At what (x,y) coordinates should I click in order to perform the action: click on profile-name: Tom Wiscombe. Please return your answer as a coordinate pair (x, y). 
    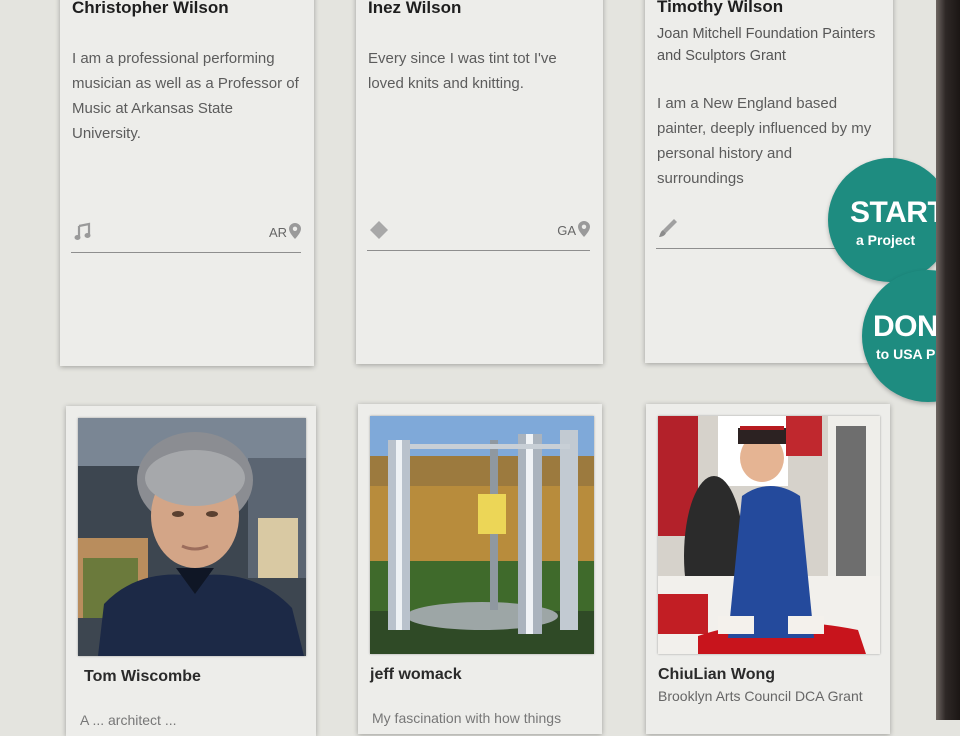
    Looking at the image, I should click on (142, 677).